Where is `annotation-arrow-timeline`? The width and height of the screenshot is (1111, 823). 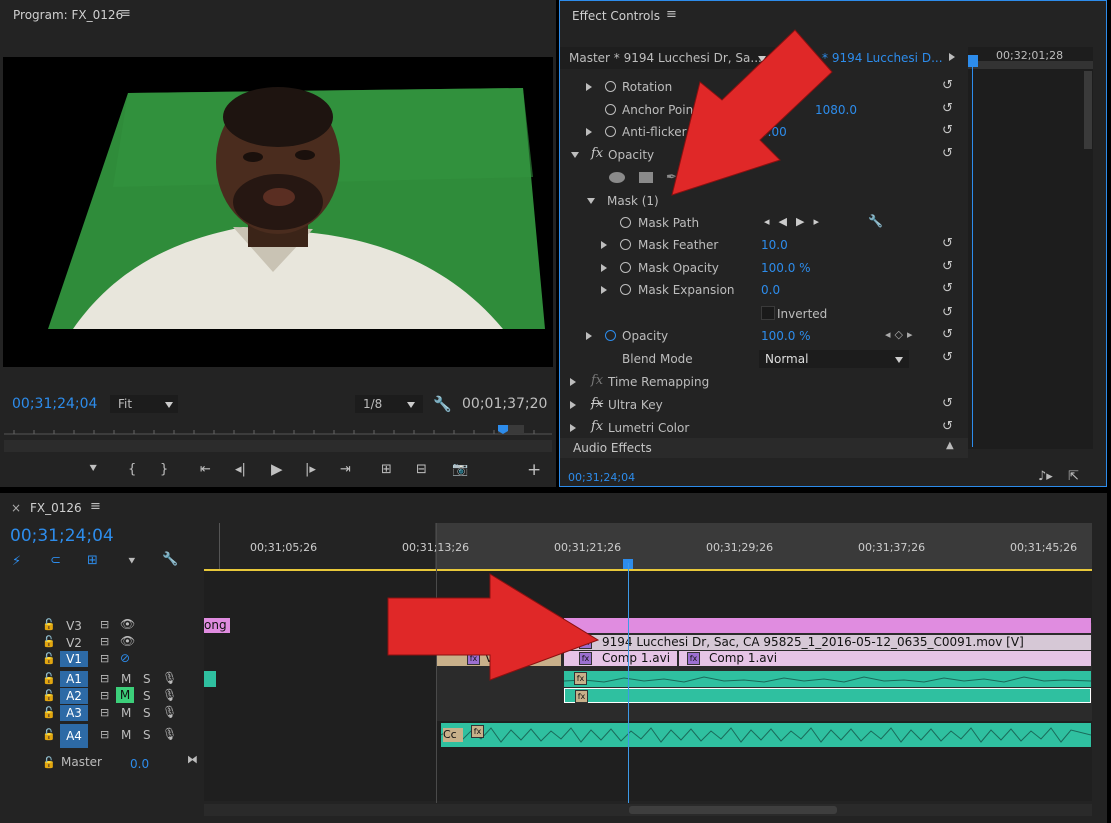 annotation-arrow-timeline is located at coordinates (493, 627).